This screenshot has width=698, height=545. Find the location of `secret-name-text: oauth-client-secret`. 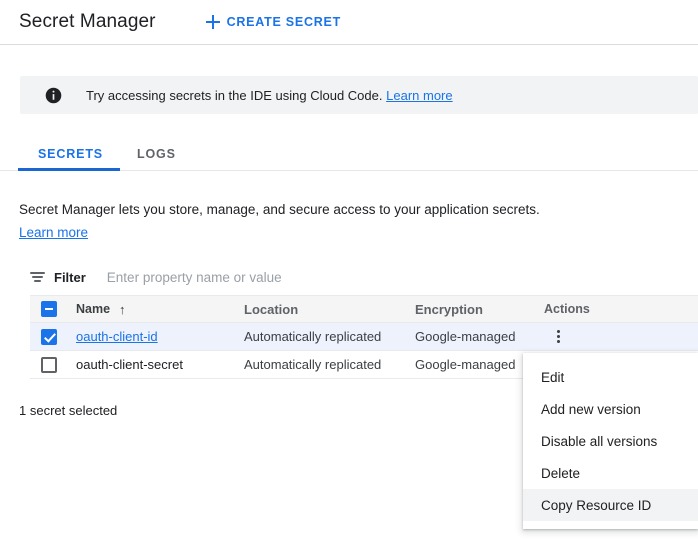

secret-name-text: oauth-client-secret is located at coordinates (129, 364).